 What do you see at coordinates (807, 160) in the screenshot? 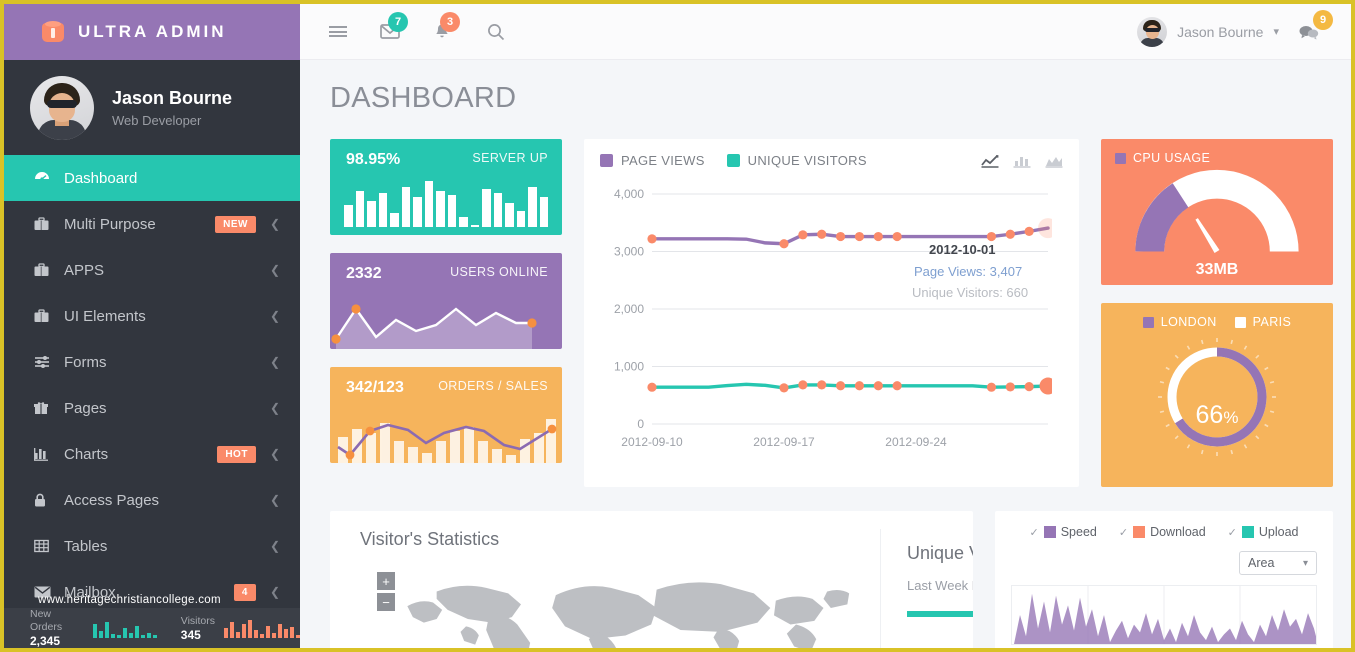
I see `legend-label: UNIQUE VISITORS` at bounding box center [807, 160].